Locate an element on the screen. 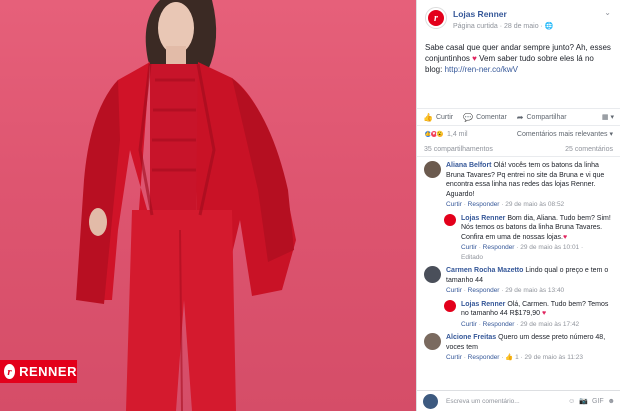 The image size is (620, 411). renner-logo-badge: r RENNER is located at coordinates (38, 371).